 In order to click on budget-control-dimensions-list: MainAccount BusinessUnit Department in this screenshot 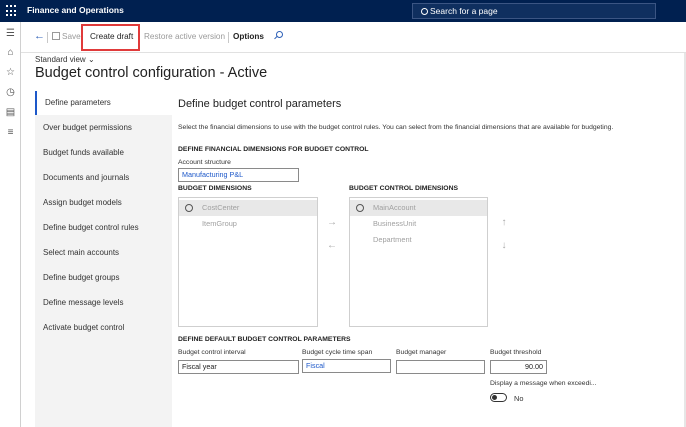, I will do `click(418, 262)`.